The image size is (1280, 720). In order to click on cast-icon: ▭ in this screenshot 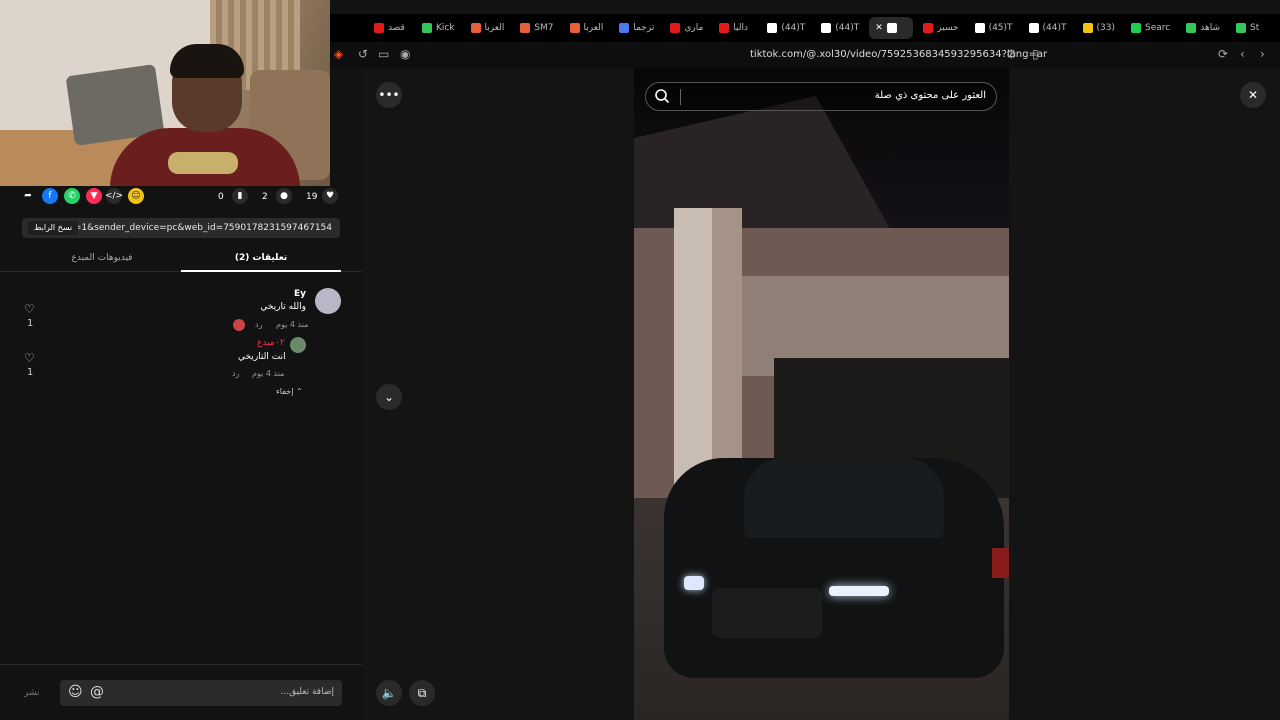, I will do `click(383, 54)`.